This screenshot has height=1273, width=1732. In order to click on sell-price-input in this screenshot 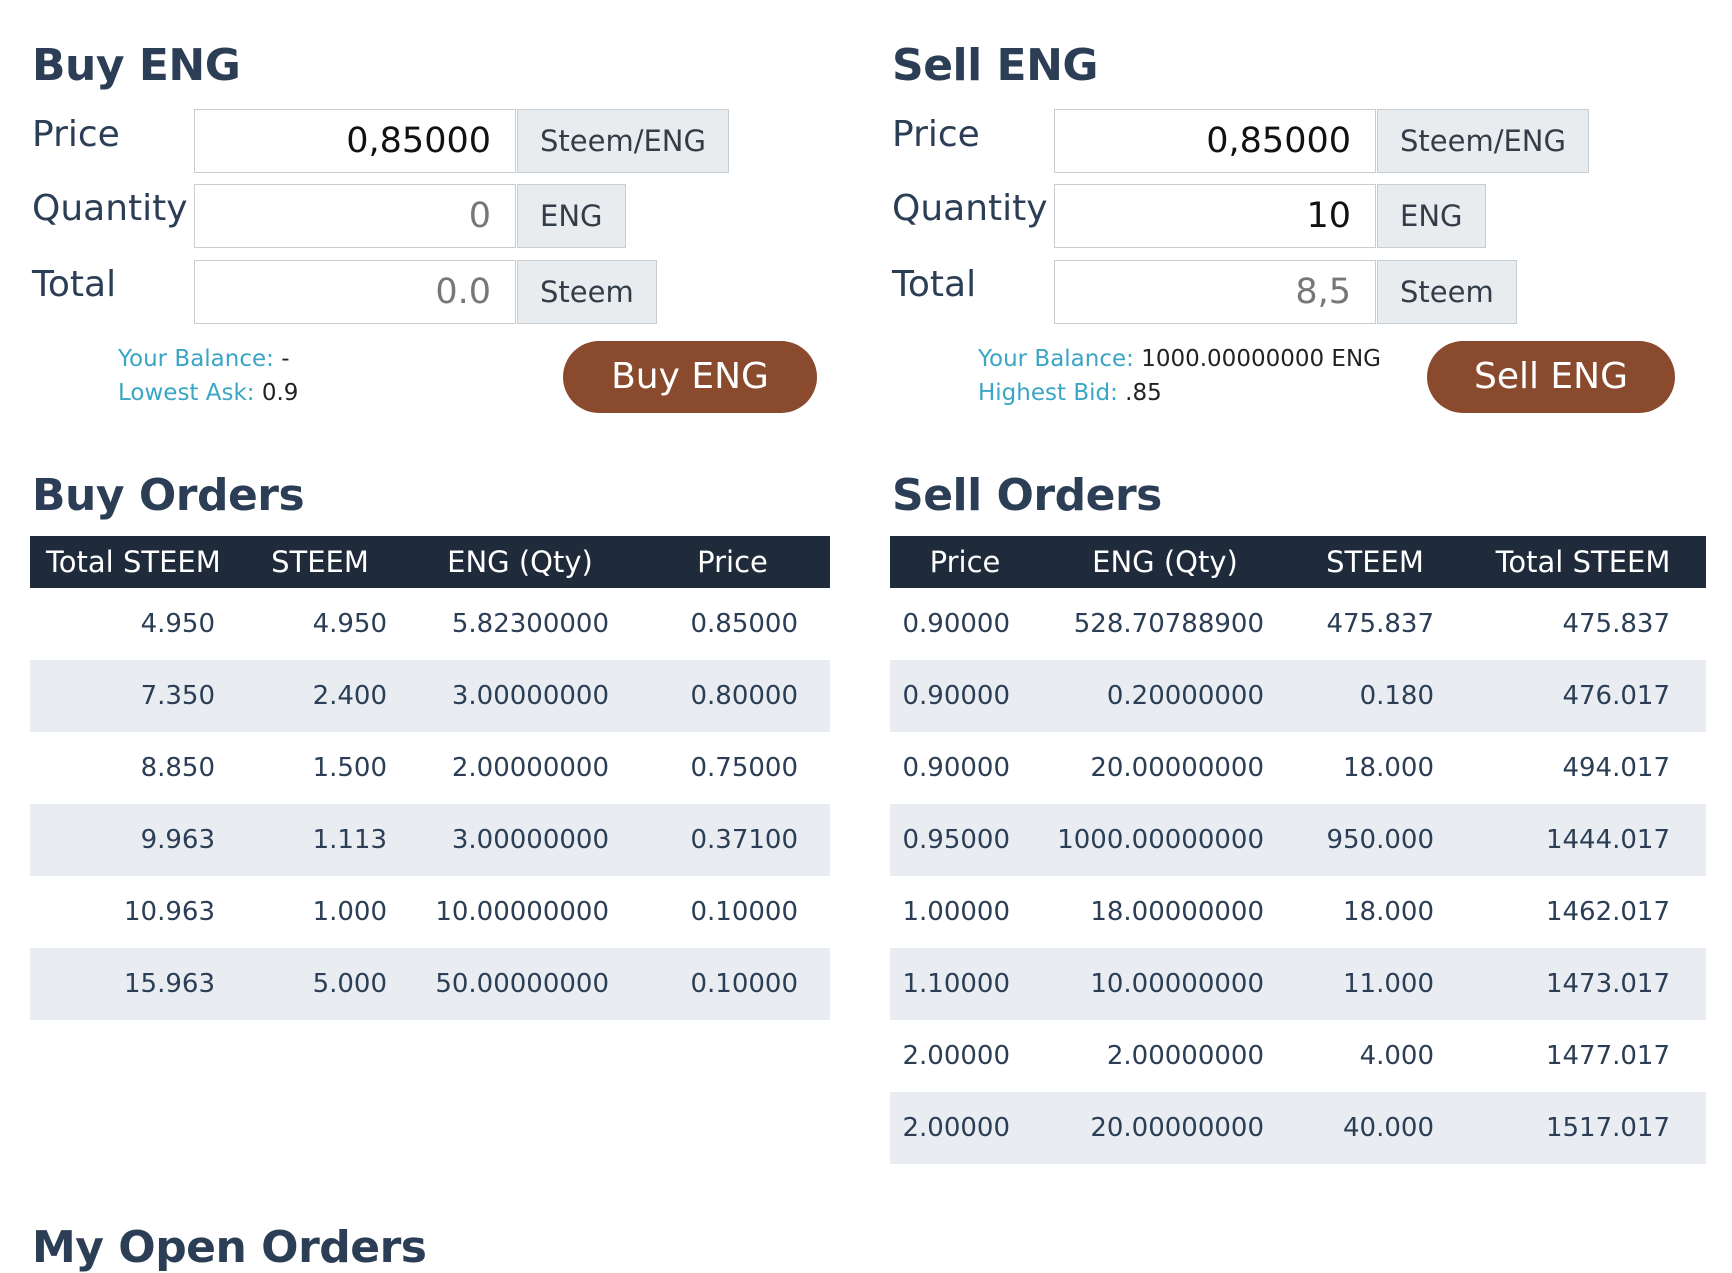, I will do `click(1215, 141)`.